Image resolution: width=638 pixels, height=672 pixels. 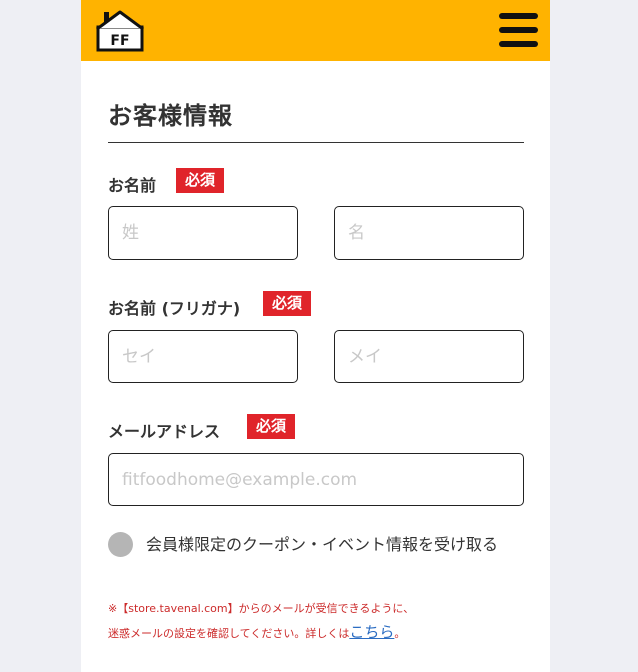 I want to click on first-name-kana-input, so click(x=429, y=356).